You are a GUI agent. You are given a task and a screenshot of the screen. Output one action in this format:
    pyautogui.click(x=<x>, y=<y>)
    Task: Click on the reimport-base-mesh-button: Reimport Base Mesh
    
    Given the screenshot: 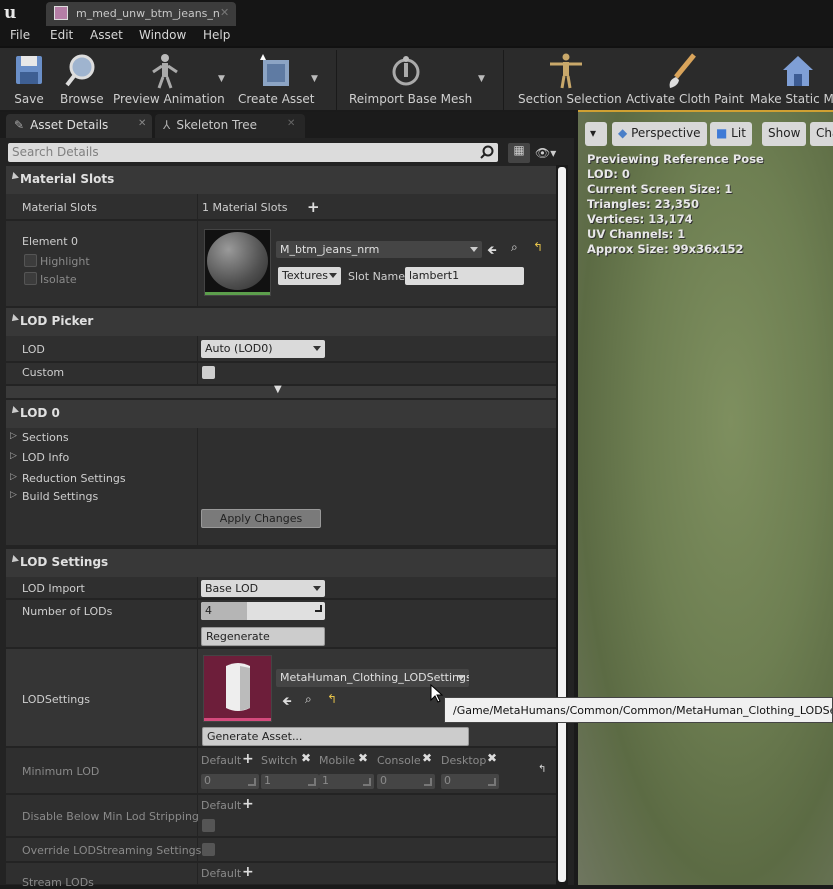 What is the action you would take?
    pyautogui.click(x=410, y=79)
    